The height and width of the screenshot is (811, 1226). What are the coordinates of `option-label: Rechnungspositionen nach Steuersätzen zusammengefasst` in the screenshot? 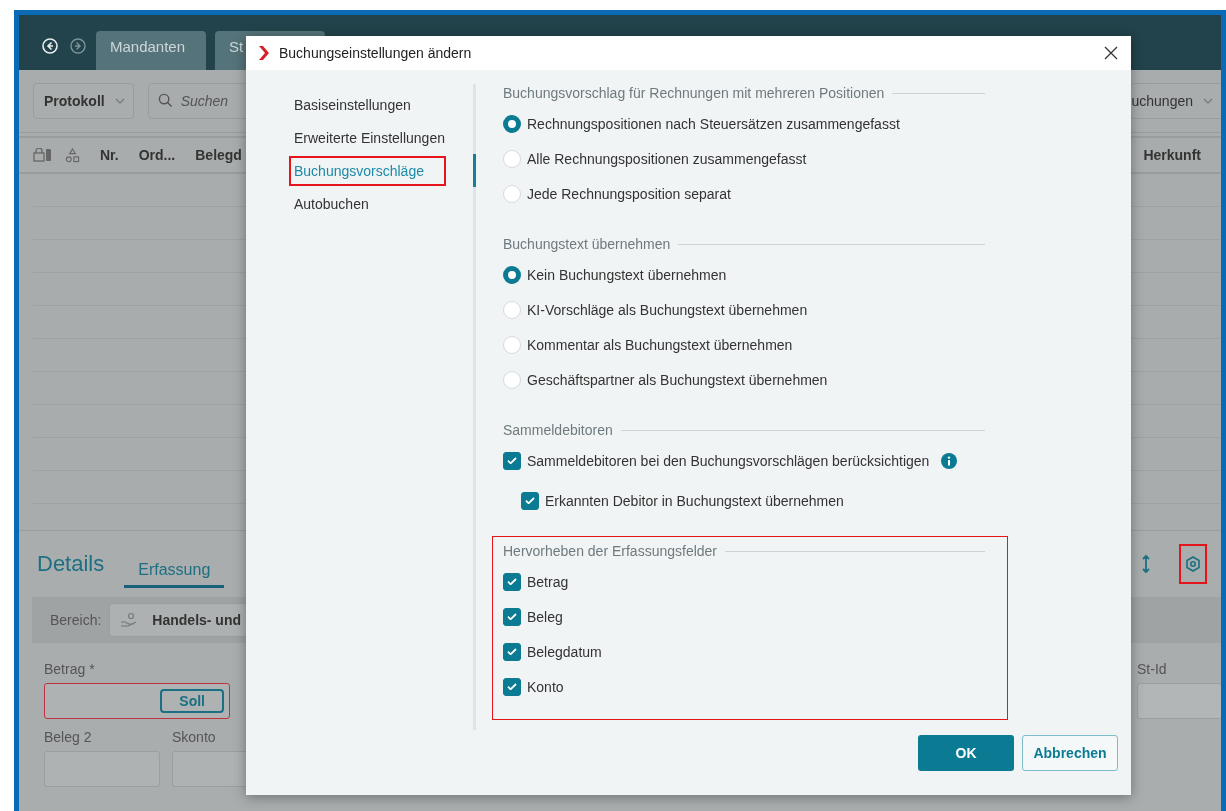 It's located at (713, 123).